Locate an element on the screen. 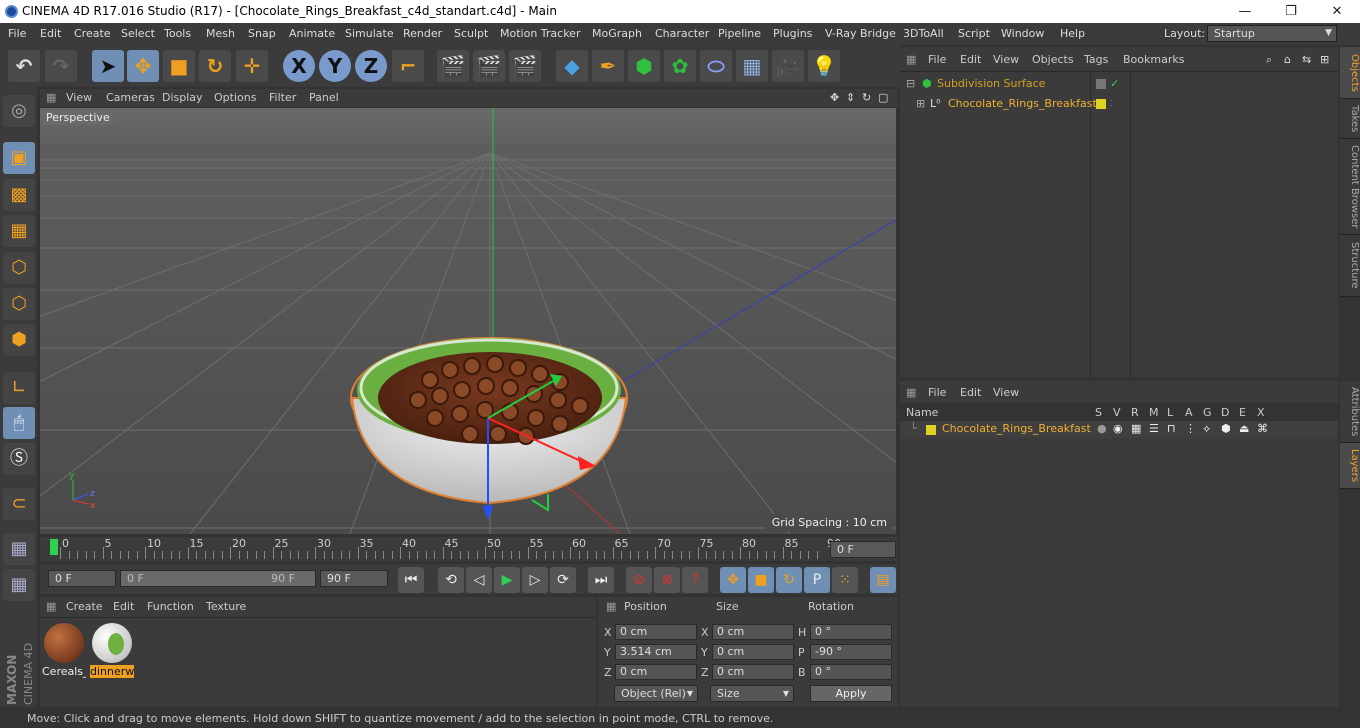 The height and width of the screenshot is (728, 1360). minimize-button: — is located at coordinates (1245, 11).